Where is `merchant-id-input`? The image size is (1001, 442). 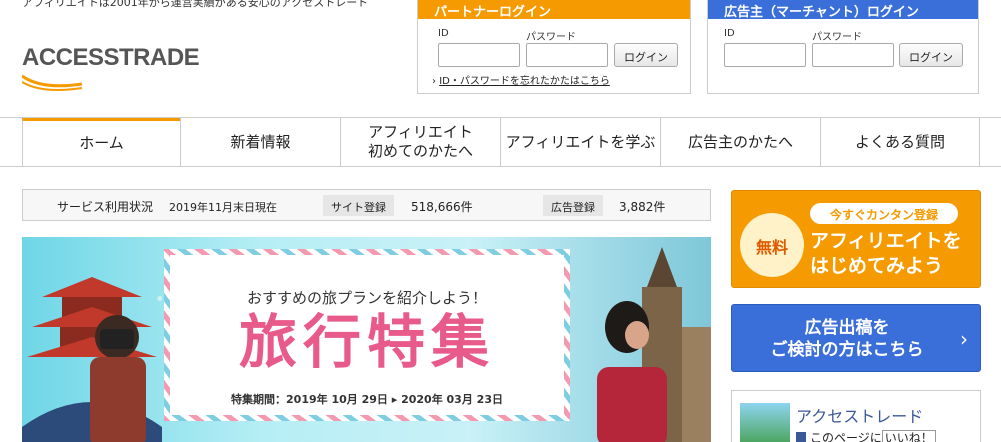
merchant-id-input is located at coordinates (765, 55).